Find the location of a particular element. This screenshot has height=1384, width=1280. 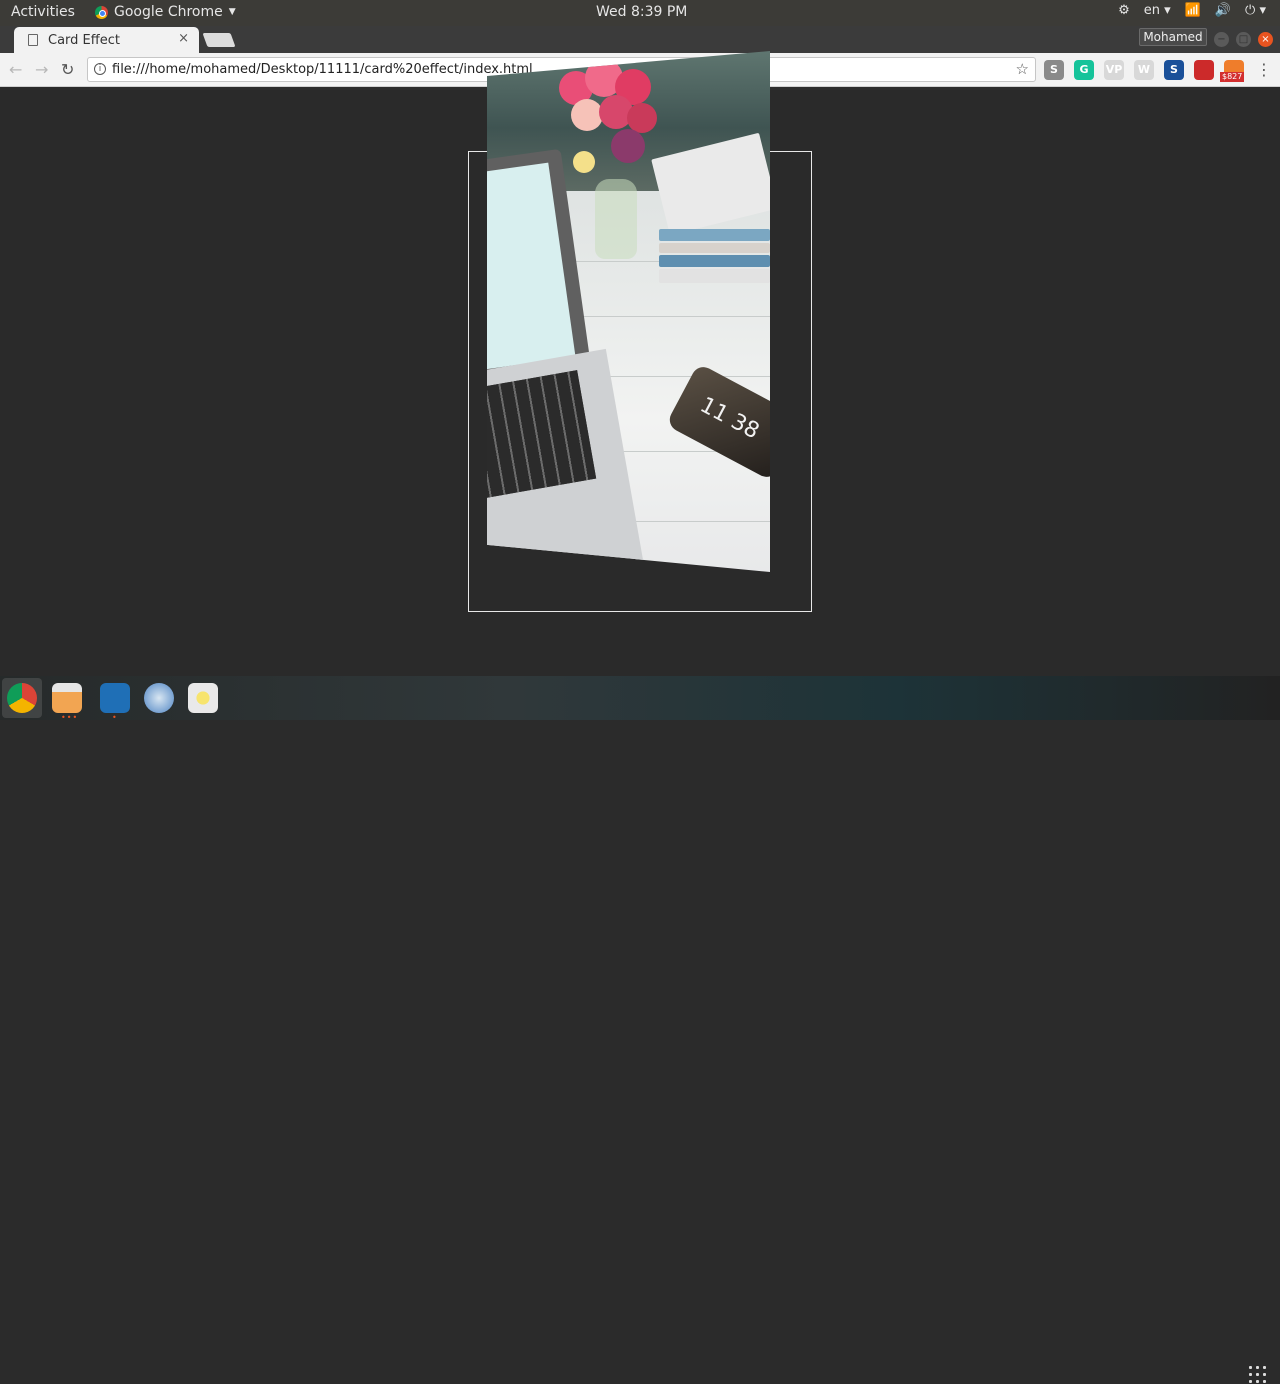

app-menu: Google Chrome ▼ is located at coordinates (165, 12).